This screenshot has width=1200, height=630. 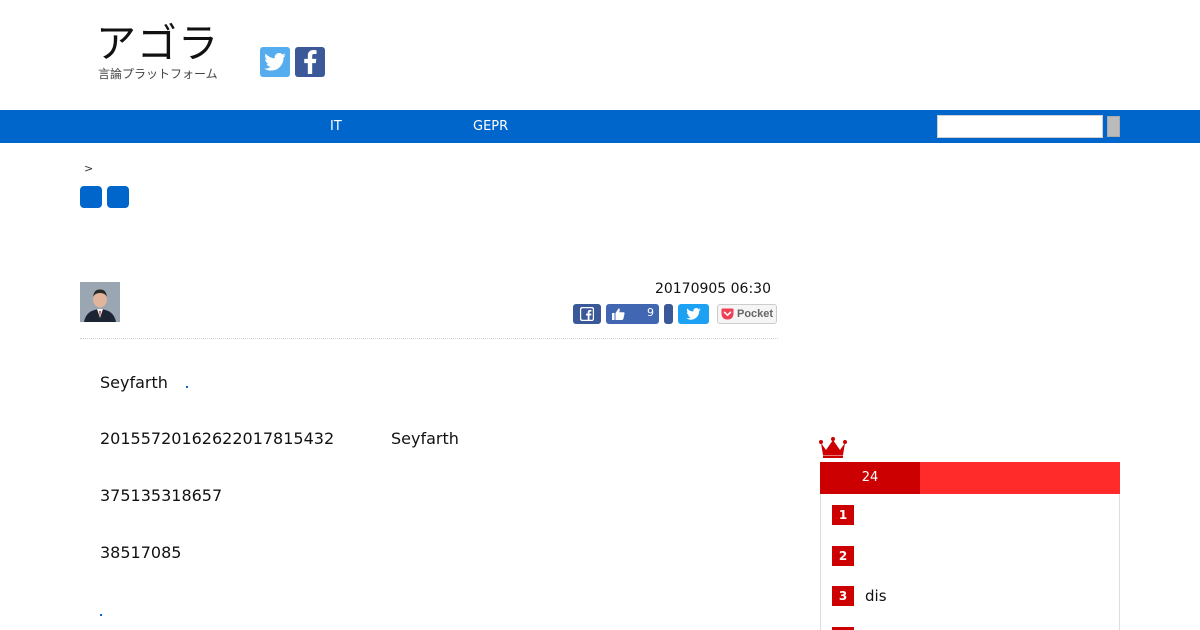 What do you see at coordinates (490, 126) in the screenshot?
I see `nav-item-gepr: GEPR` at bounding box center [490, 126].